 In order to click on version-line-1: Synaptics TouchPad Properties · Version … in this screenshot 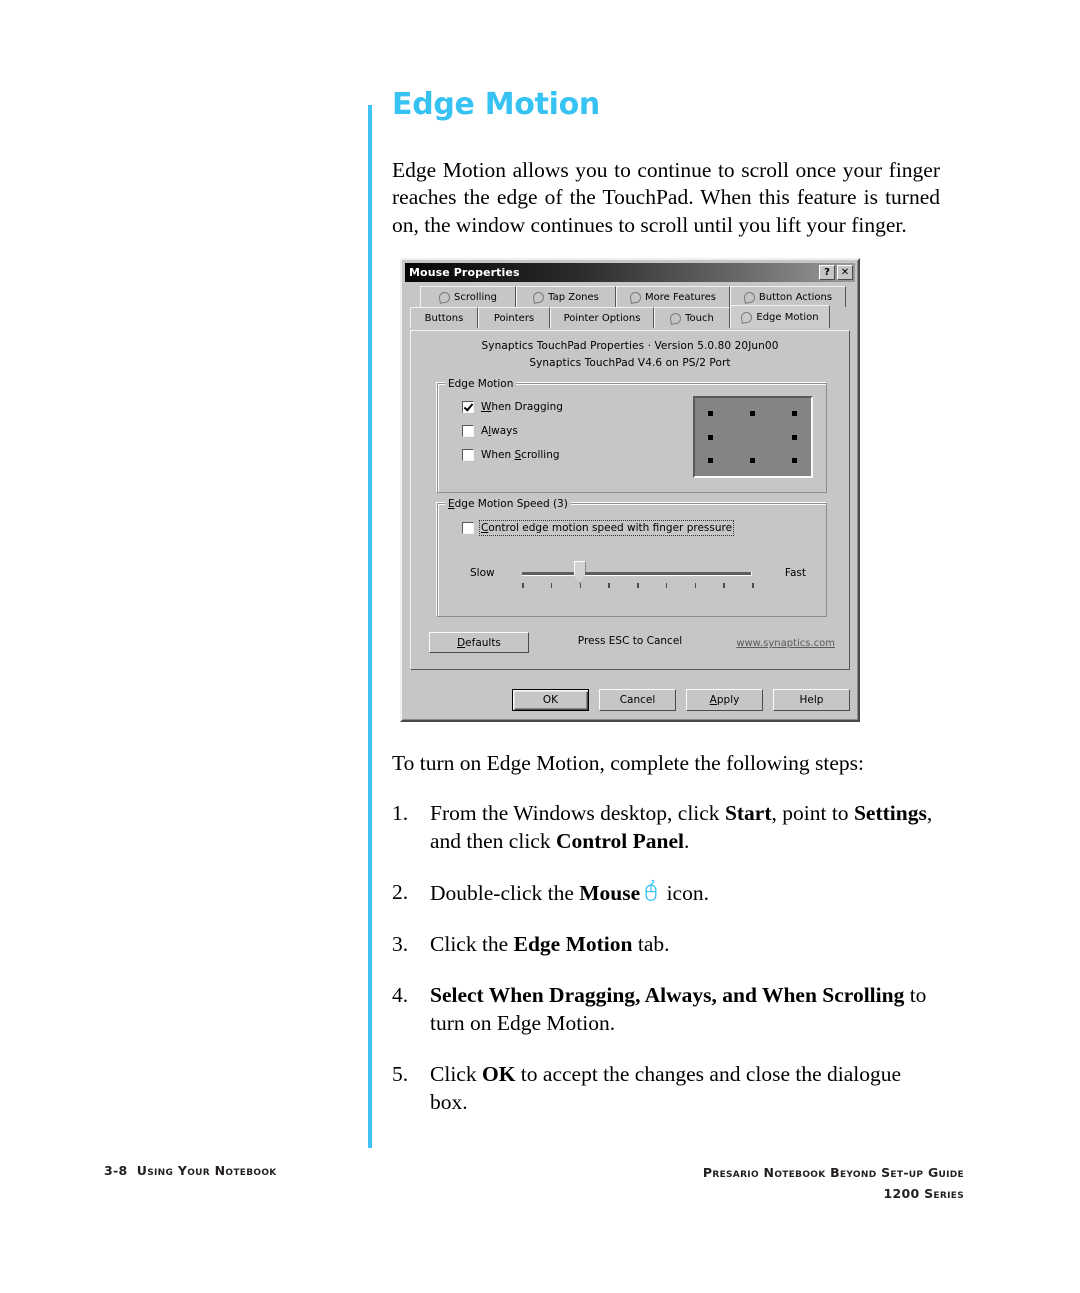, I will do `click(630, 346)`.